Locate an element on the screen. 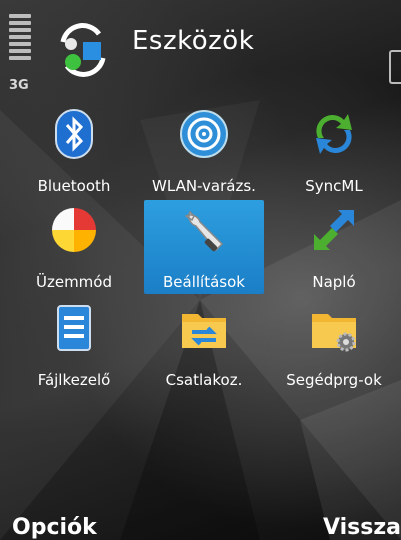 This screenshot has height=540, width=401. back-softkey: Vissza is located at coordinates (362, 527).